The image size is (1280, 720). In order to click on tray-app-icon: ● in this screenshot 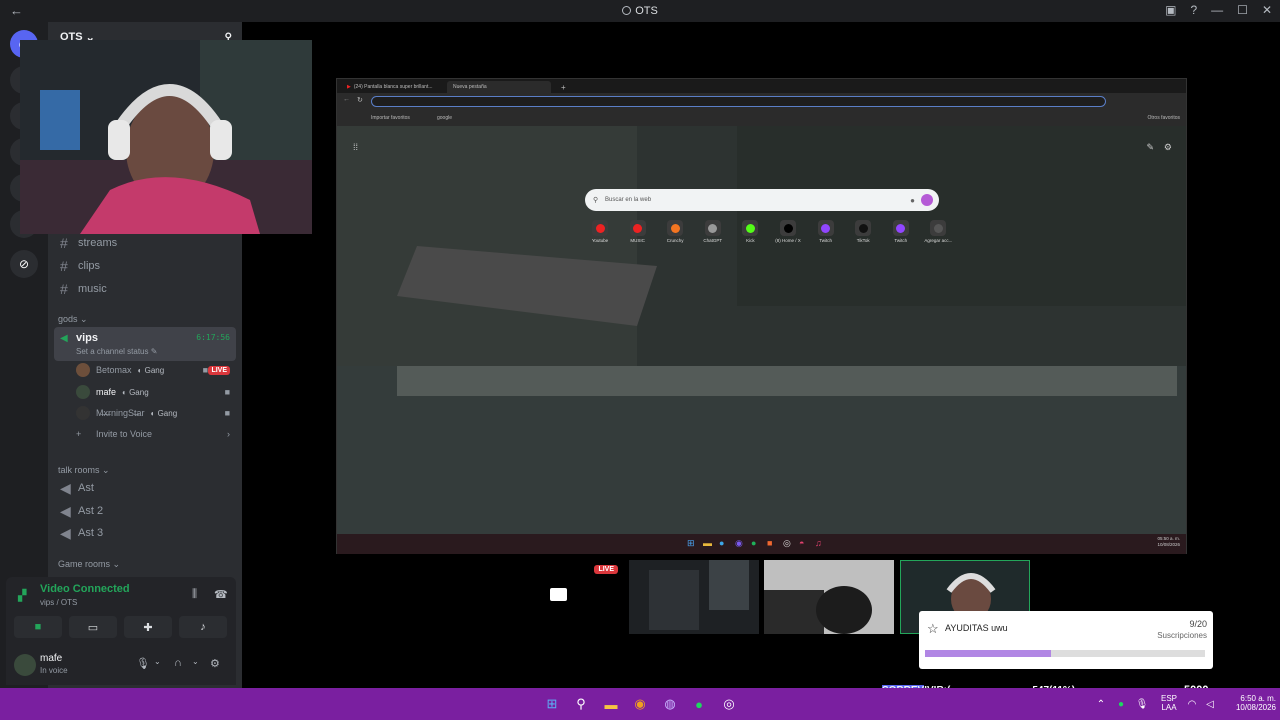, I will do `click(1121, 704)`.